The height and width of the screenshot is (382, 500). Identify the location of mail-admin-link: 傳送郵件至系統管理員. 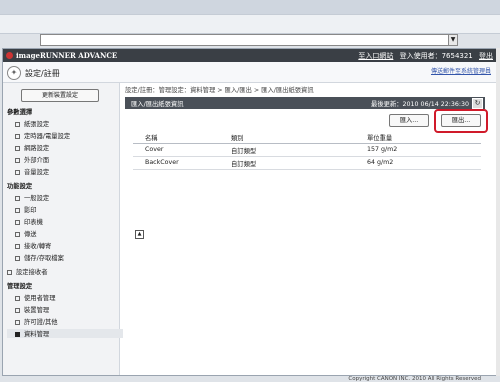
(461, 70).